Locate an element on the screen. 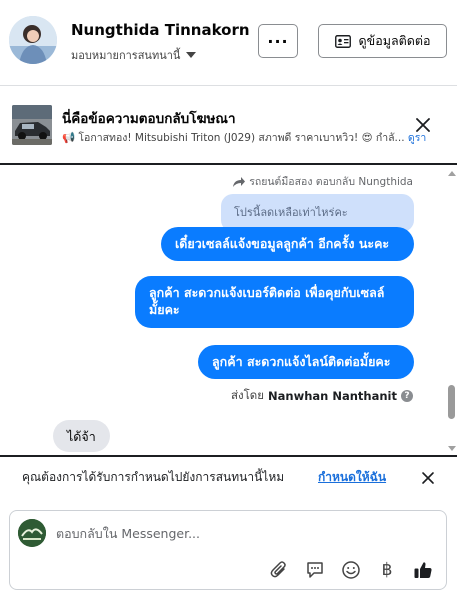 The image size is (457, 594). sent-by-name: Nanwhan Nanthanit is located at coordinates (332, 396).